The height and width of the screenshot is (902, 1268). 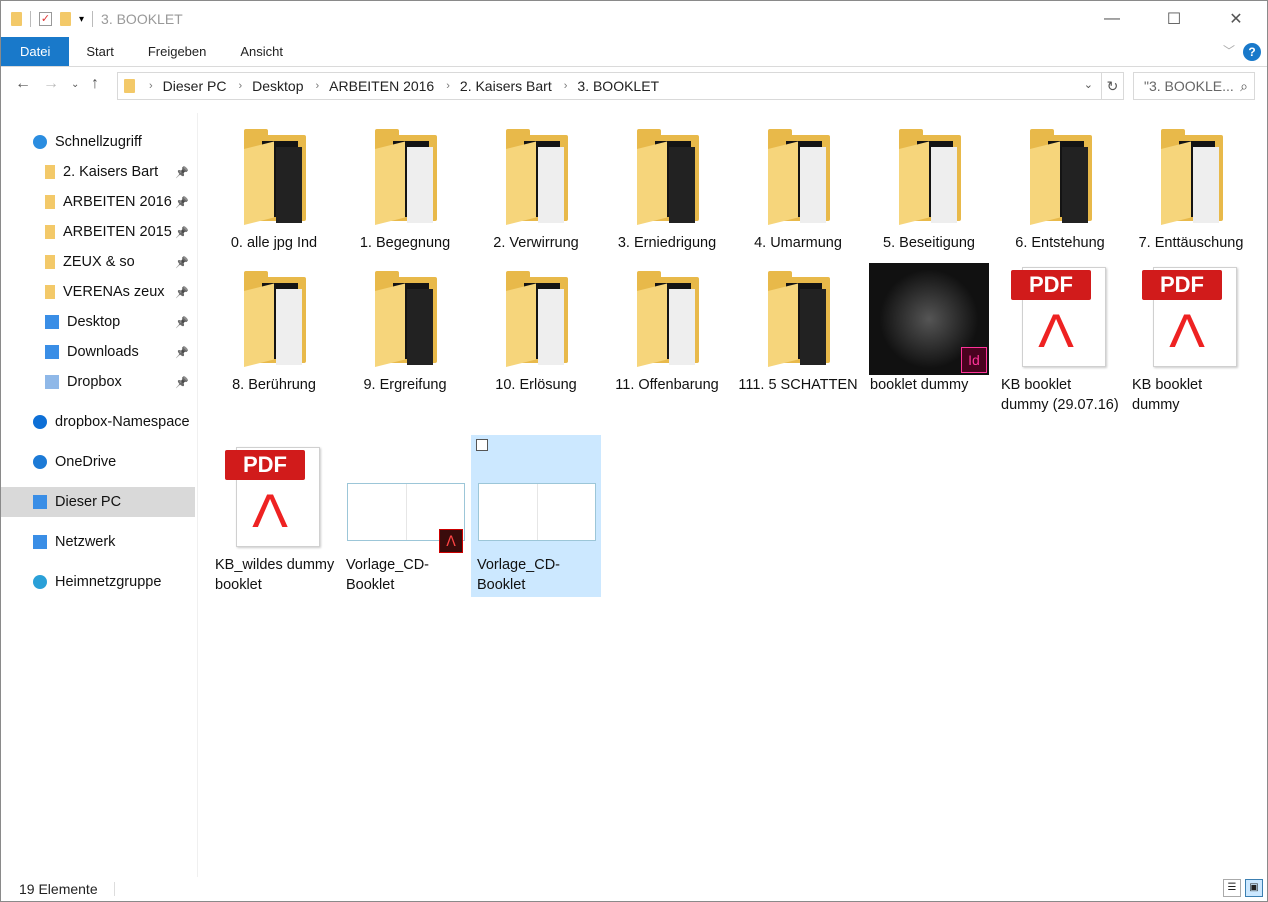 What do you see at coordinates (536, 329) in the screenshot?
I see `folder-item: 10. Erlösung` at bounding box center [536, 329].